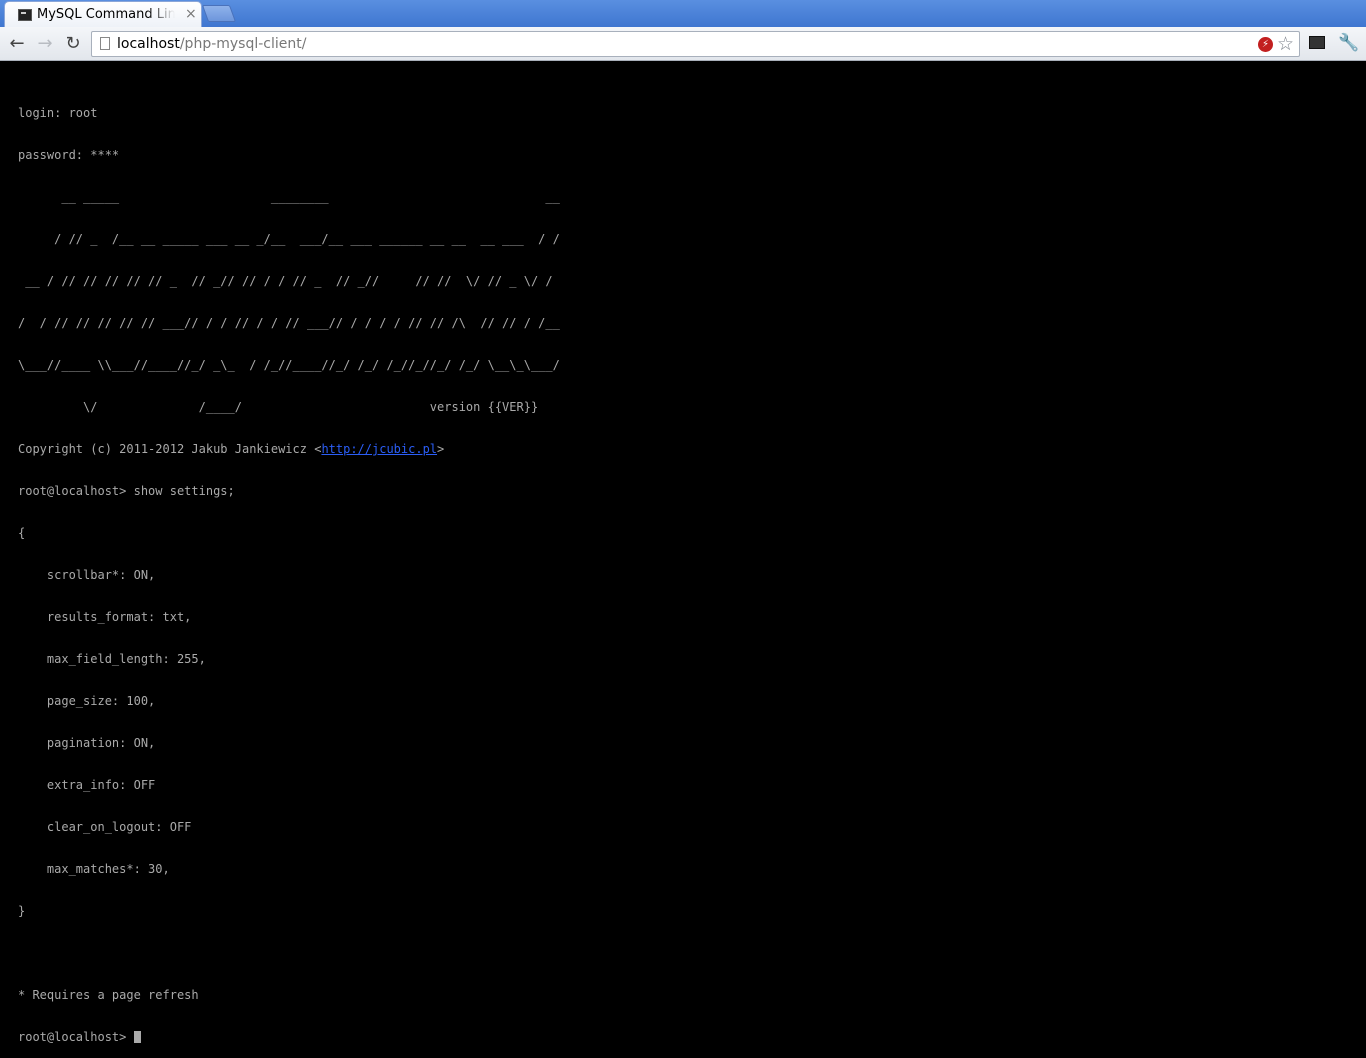  What do you see at coordinates (112, 659) in the screenshot?
I see `setting-line: max_field_length: 255,` at bounding box center [112, 659].